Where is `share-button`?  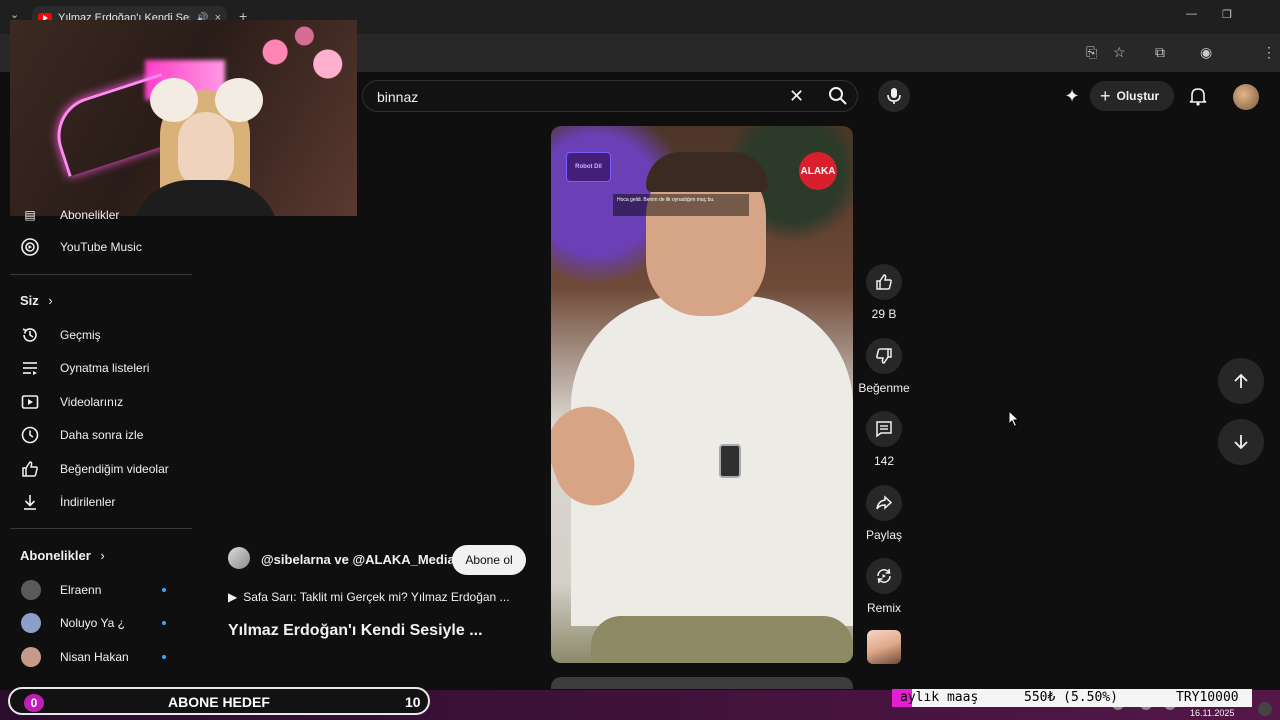
share-button is located at coordinates (884, 503).